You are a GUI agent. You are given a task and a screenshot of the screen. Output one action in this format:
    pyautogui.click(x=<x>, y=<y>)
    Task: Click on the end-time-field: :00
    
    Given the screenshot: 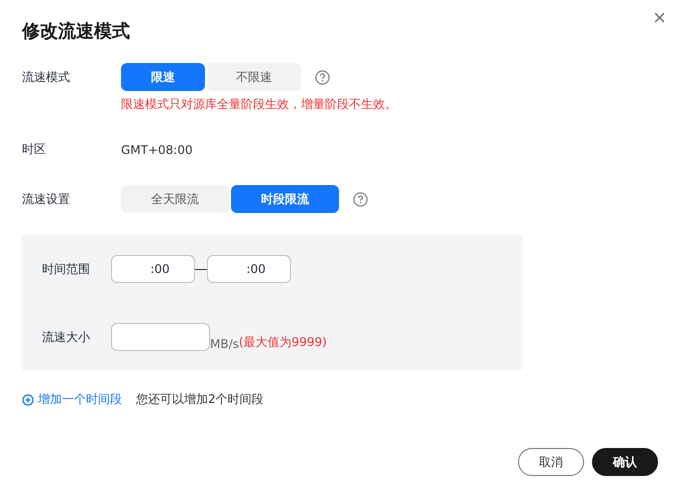 What is the action you would take?
    pyautogui.click(x=249, y=269)
    